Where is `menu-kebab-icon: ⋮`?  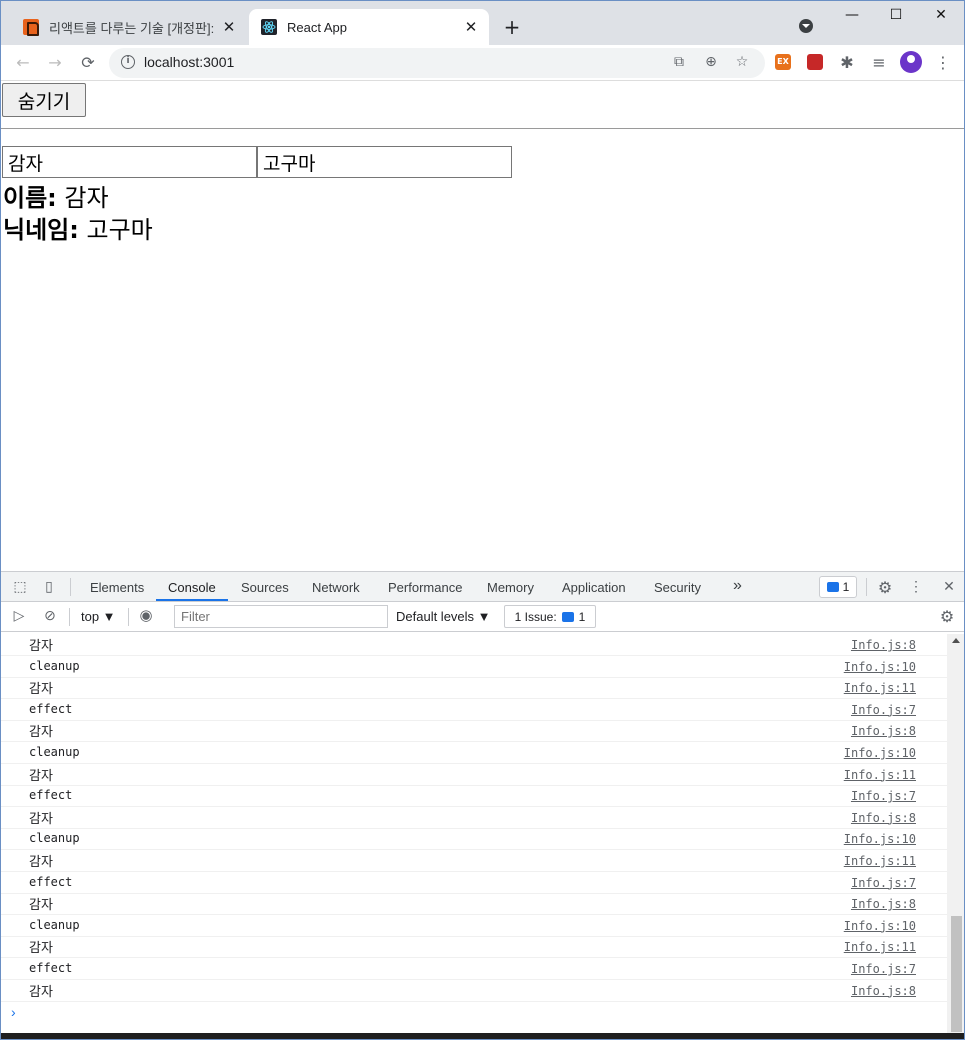 menu-kebab-icon: ⋮ is located at coordinates (943, 63).